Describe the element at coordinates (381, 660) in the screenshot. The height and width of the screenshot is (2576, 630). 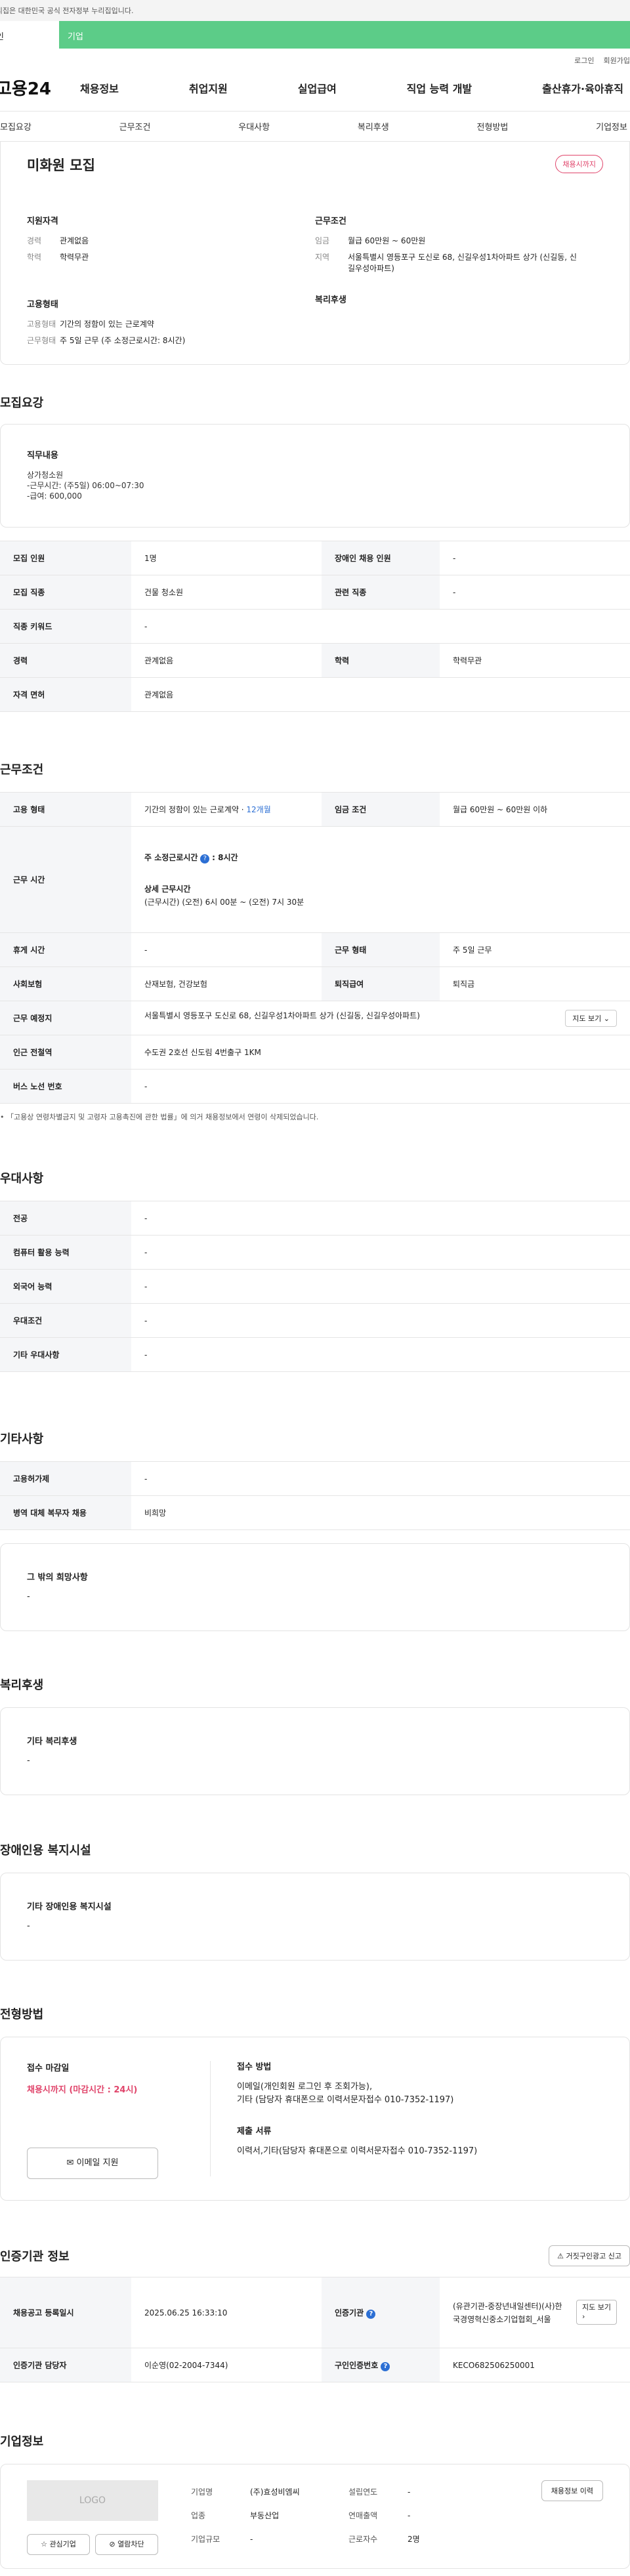
I see `row-key: 학력` at that location.